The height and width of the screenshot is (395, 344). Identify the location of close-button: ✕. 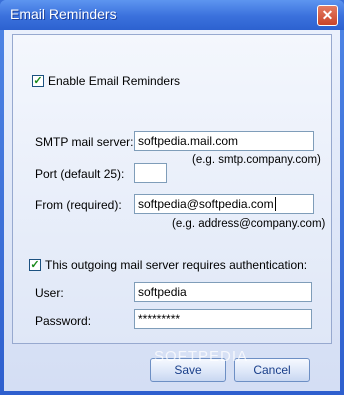
(327, 15).